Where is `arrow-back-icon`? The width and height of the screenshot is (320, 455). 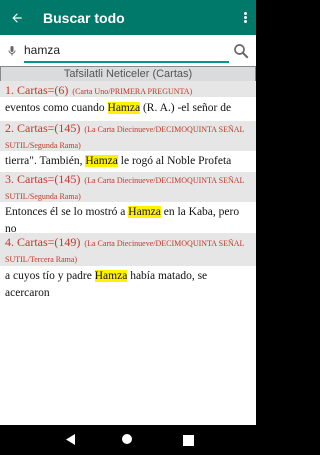 arrow-back-icon is located at coordinates (17, 17).